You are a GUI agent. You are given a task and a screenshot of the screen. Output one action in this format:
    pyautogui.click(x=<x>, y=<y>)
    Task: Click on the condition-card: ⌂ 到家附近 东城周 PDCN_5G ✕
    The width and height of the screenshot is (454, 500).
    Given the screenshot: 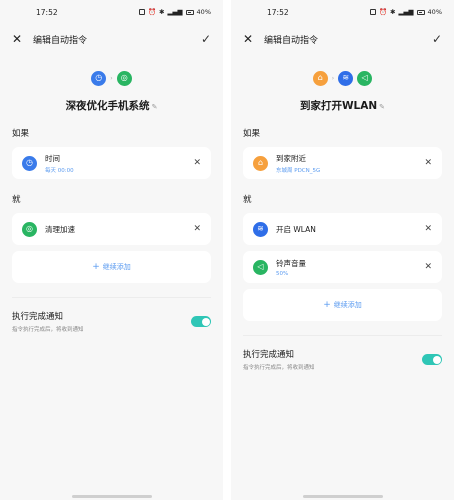 What is the action you would take?
    pyautogui.click(x=342, y=163)
    